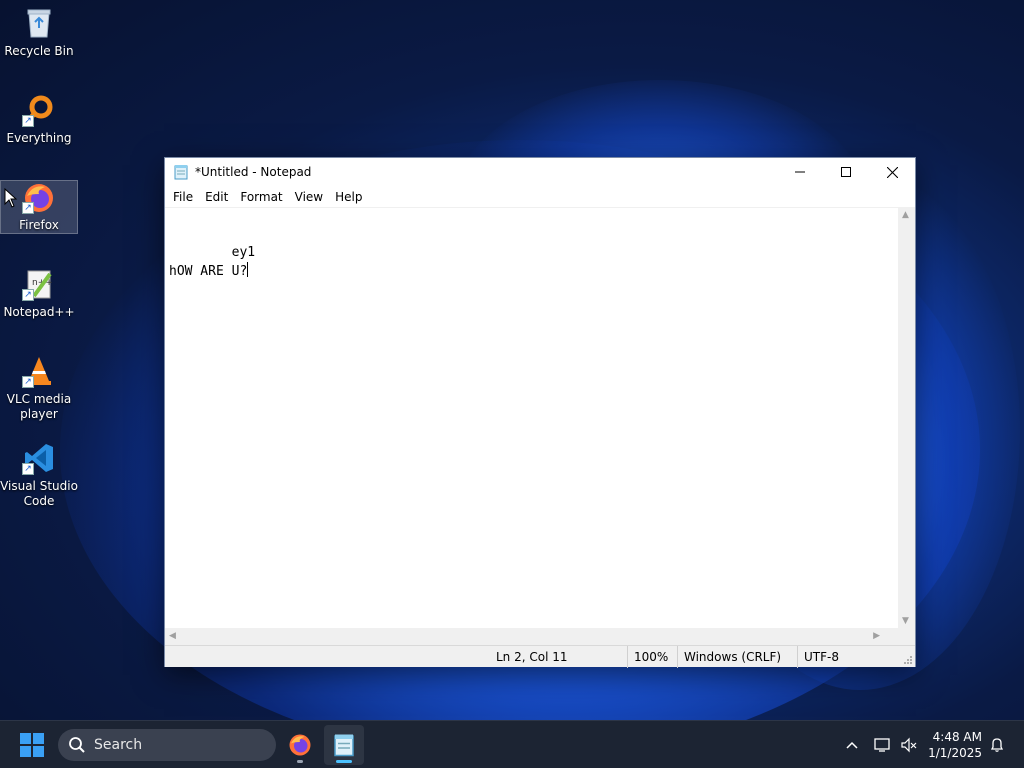 The height and width of the screenshot is (768, 1024). What do you see at coordinates (248, 269) in the screenshot?
I see `text-caret` at bounding box center [248, 269].